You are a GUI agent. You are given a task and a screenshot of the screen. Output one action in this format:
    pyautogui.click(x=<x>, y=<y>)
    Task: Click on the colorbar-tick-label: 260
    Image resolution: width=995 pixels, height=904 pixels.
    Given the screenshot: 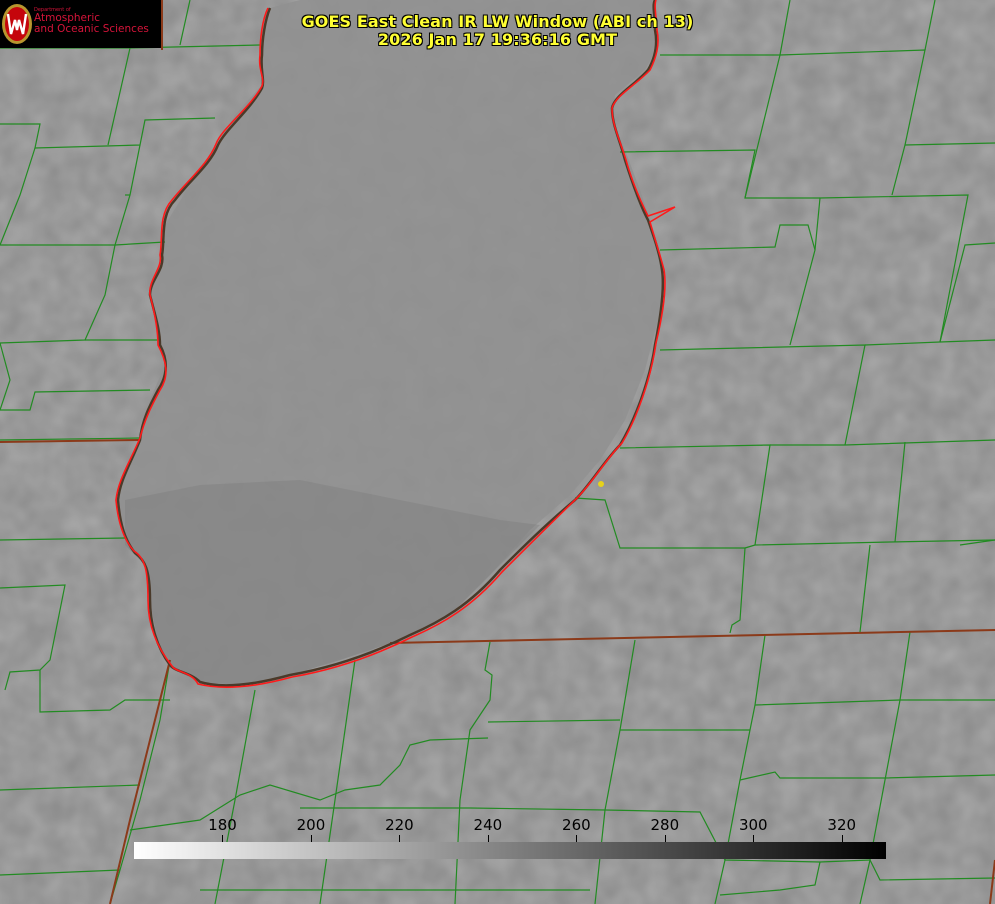 What is the action you would take?
    pyautogui.click(x=576, y=825)
    